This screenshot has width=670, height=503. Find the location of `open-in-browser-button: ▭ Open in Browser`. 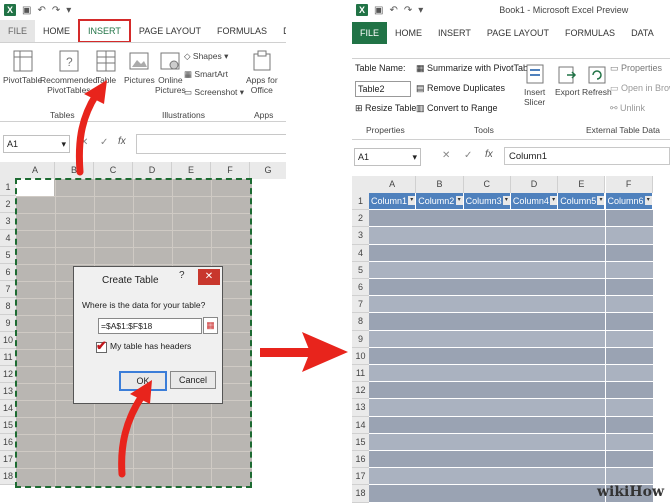

open-in-browser-button: ▭ Open in Browser is located at coordinates (640, 88).